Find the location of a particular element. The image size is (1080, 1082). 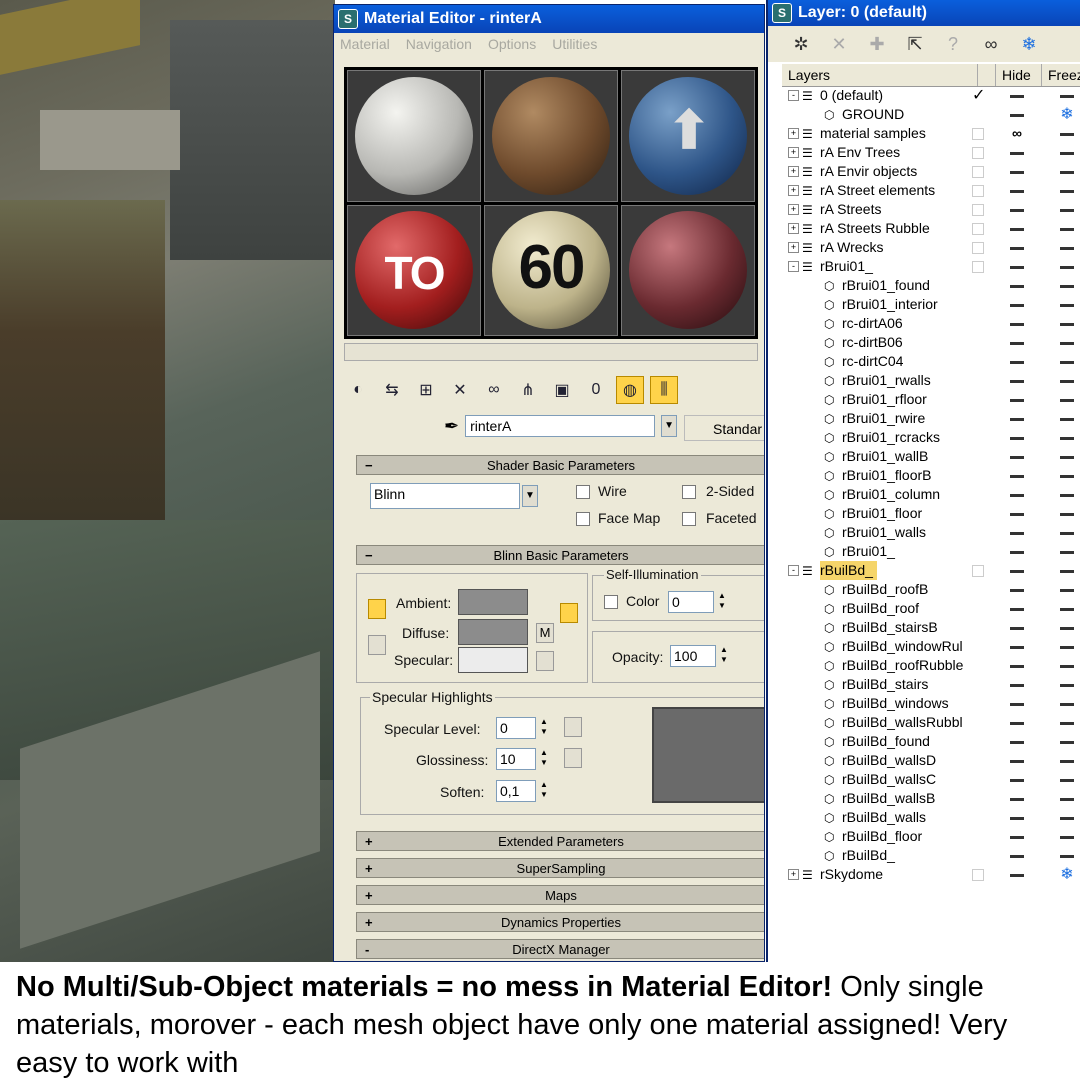

extended-parameters-rollout-header: + Extended Parameters is located at coordinates (560, 841).